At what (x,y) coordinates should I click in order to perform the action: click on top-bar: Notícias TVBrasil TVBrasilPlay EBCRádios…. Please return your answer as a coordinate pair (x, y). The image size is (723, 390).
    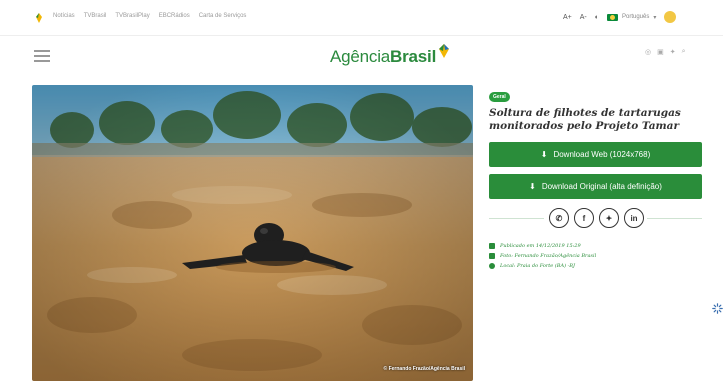
    Looking at the image, I should click on (361, 18).